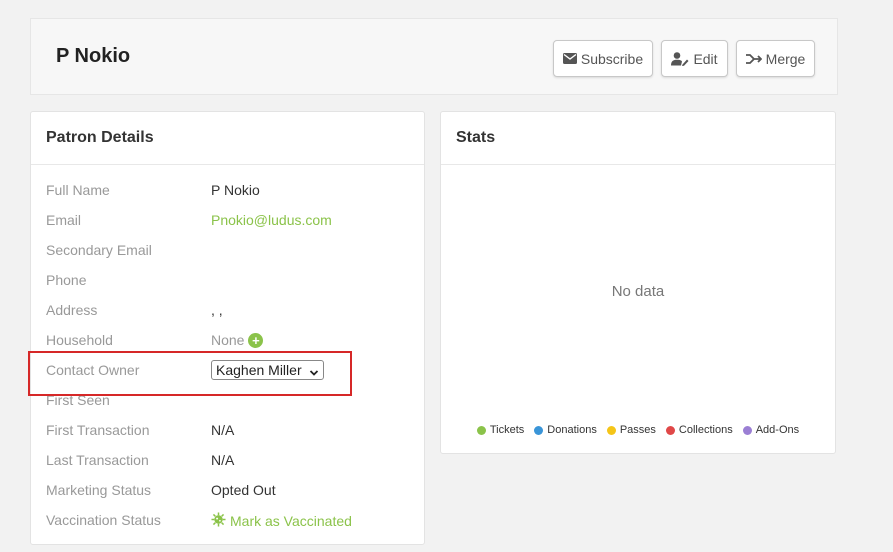 This screenshot has height=552, width=893. Describe the element at coordinates (572, 430) in the screenshot. I see `legend-label: Donations` at that location.